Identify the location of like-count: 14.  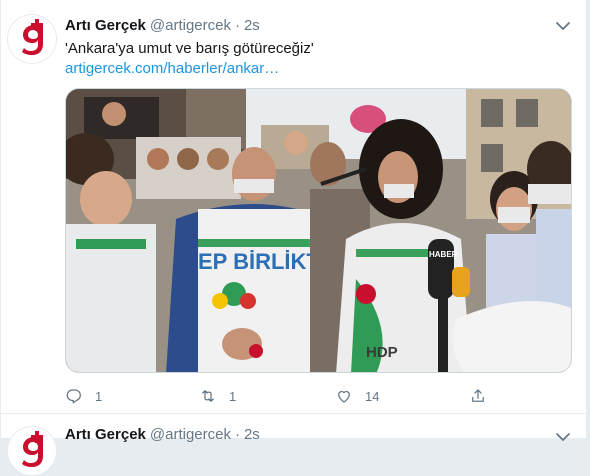
(372, 396).